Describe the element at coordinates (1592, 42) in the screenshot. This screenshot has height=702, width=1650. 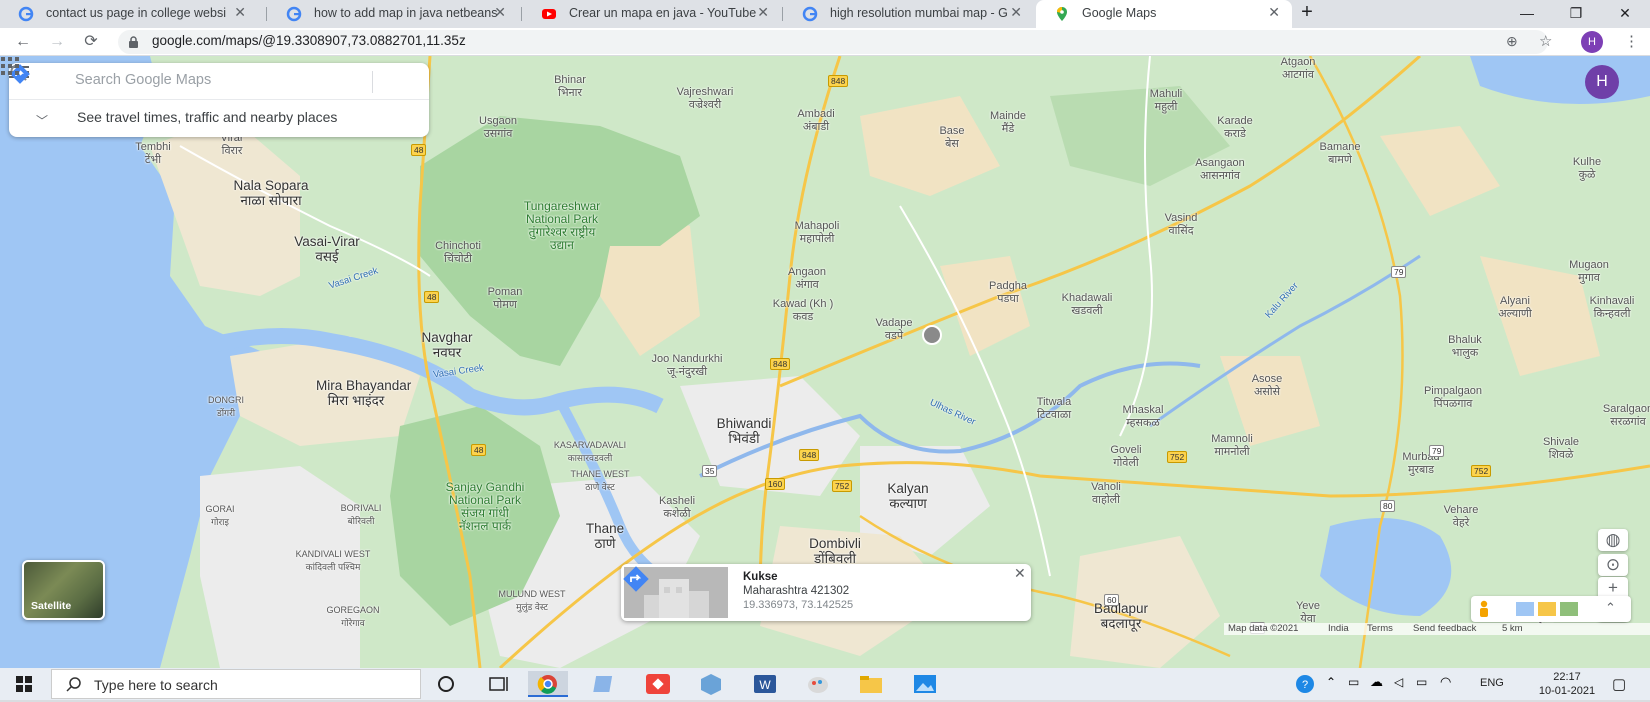
I see `profile-avatar: H` at that location.